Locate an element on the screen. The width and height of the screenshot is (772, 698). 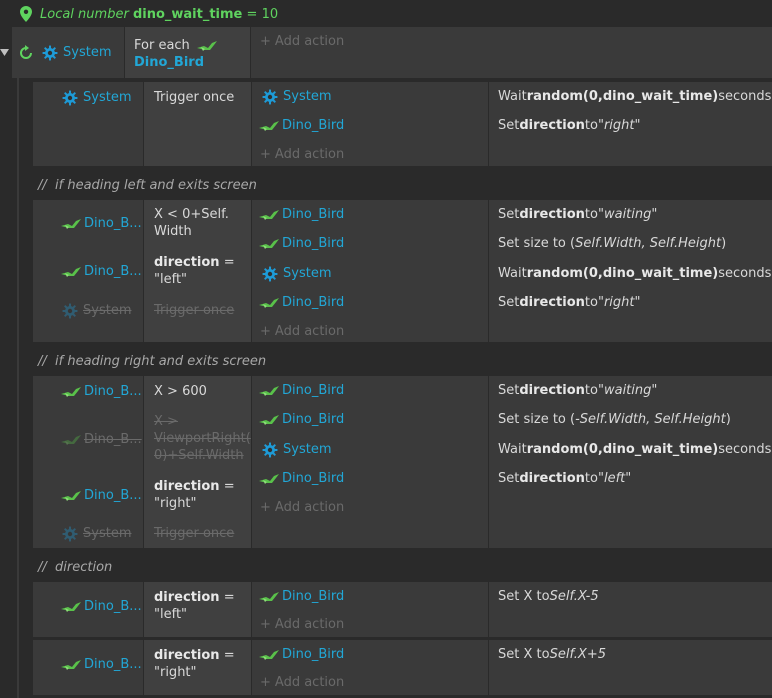
block1-action1-object: System is located at coordinates (296, 96).